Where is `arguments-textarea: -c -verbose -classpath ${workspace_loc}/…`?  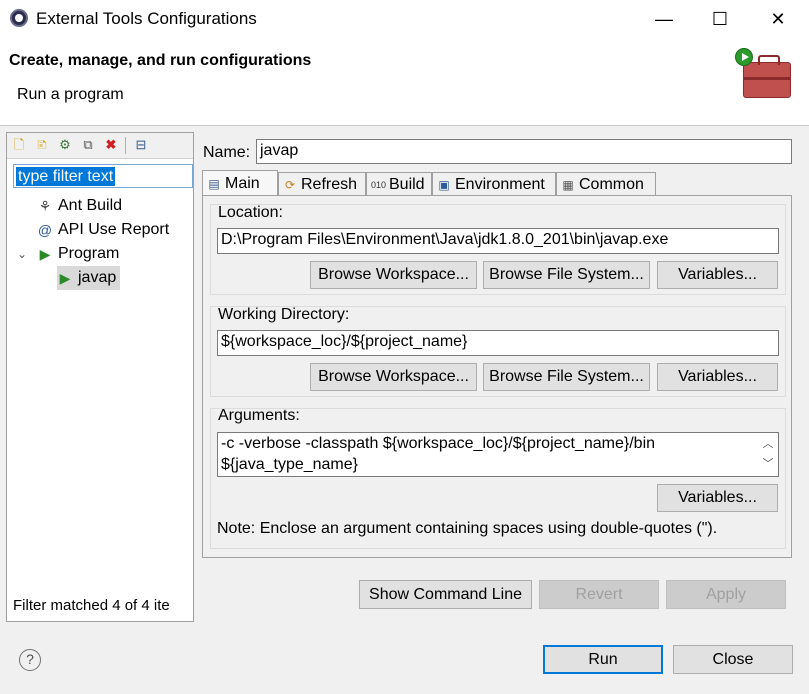
arguments-textarea: -c -verbose -classpath ${workspace_loc}/… is located at coordinates (498, 454).